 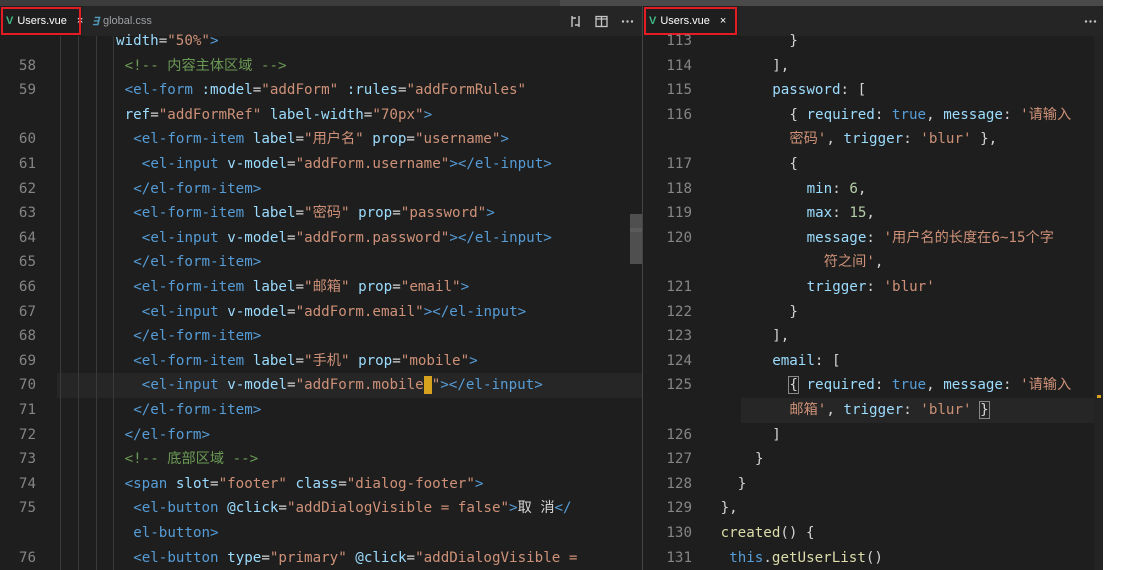 I want to click on line-number: 59, so click(x=27, y=90).